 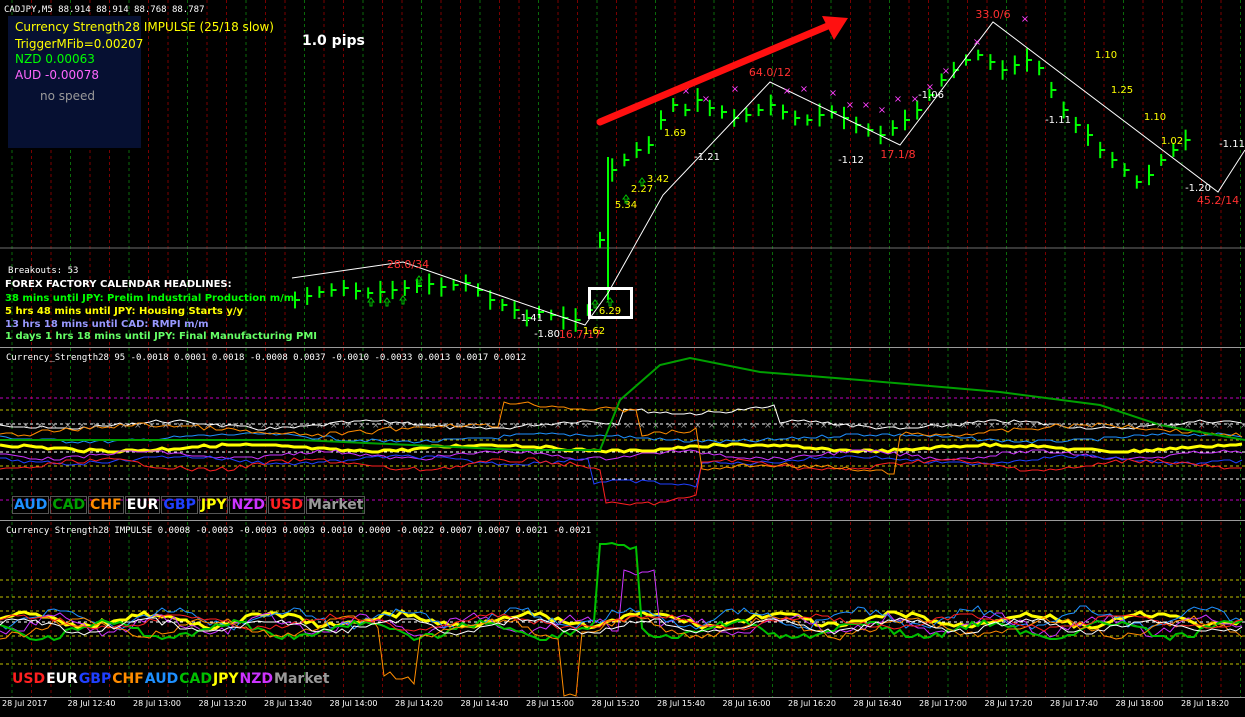 I want to click on series-cad-impulse, so click(x=621, y=591).